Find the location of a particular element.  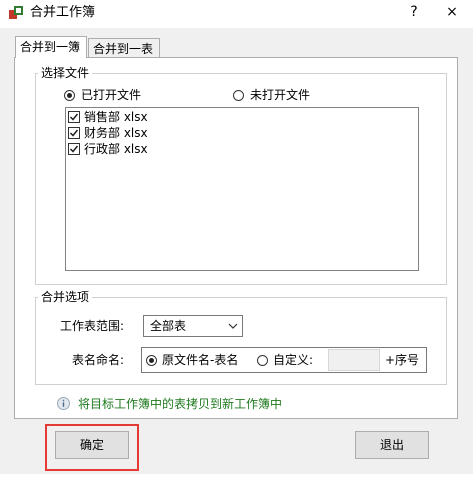

window-title: 合并工作簿 is located at coordinates (63, 12).